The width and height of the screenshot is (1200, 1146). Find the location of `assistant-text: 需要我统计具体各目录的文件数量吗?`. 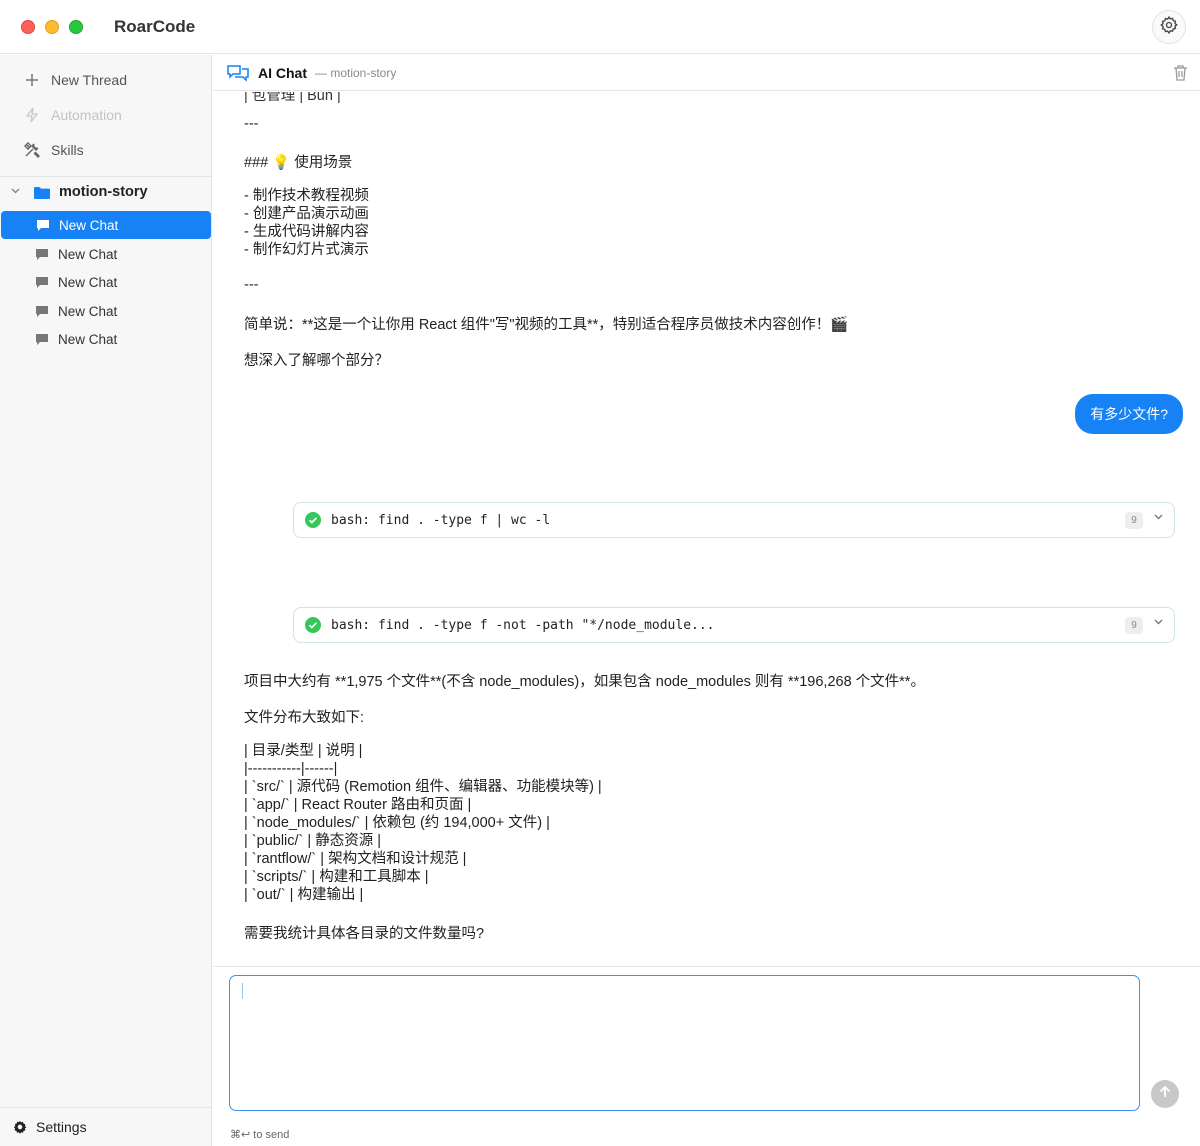

assistant-text: 需要我统计具体各目录的文件数量吗? is located at coordinates (364, 934).